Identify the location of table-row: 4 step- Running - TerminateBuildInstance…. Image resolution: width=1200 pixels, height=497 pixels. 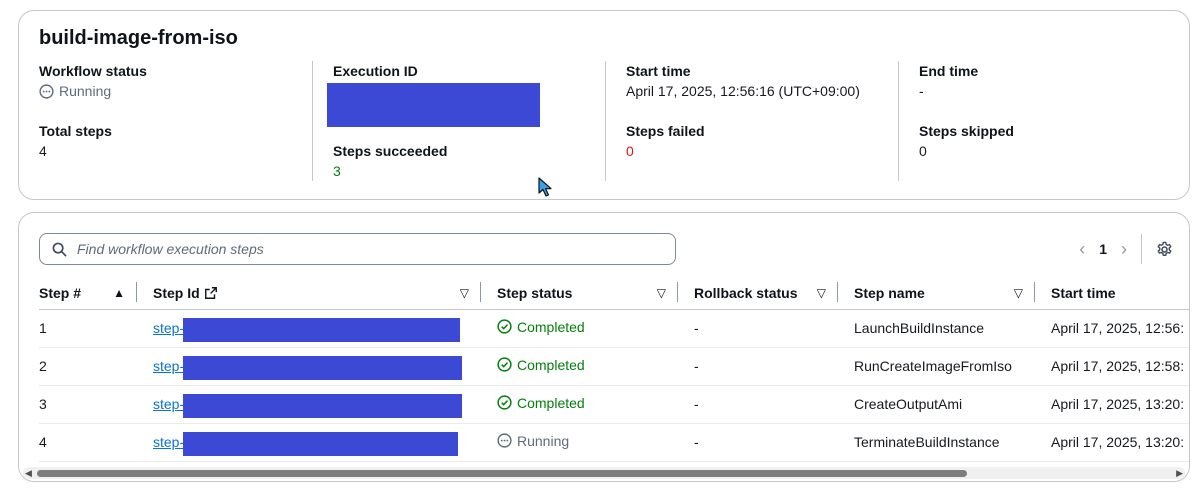
(614, 442).